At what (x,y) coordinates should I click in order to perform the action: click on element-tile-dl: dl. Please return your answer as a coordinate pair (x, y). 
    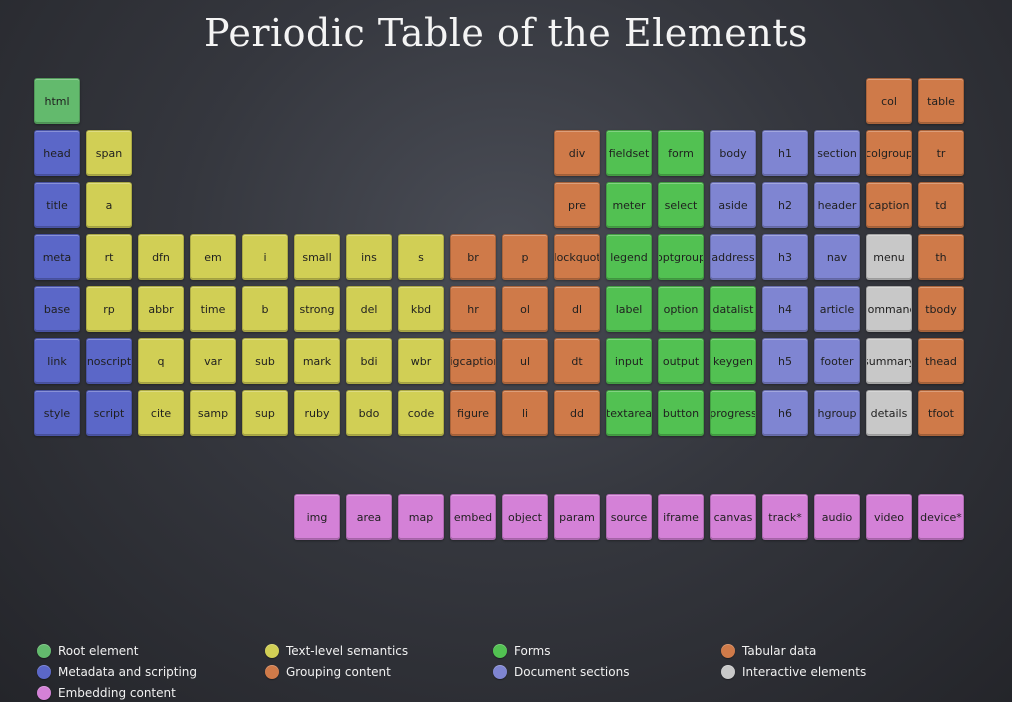
    Looking at the image, I should click on (577, 309).